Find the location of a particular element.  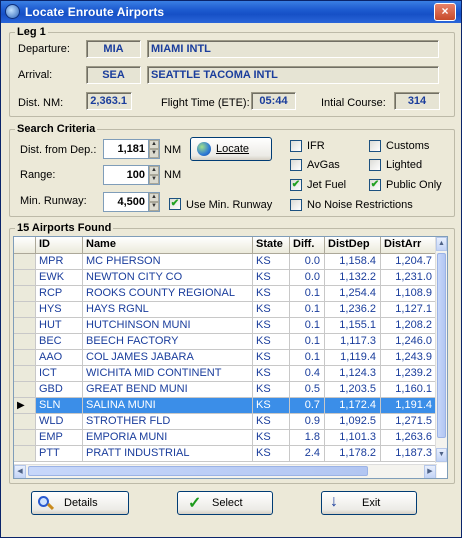

horizontal-scrollbar: ◀ ▶ is located at coordinates (225, 471).